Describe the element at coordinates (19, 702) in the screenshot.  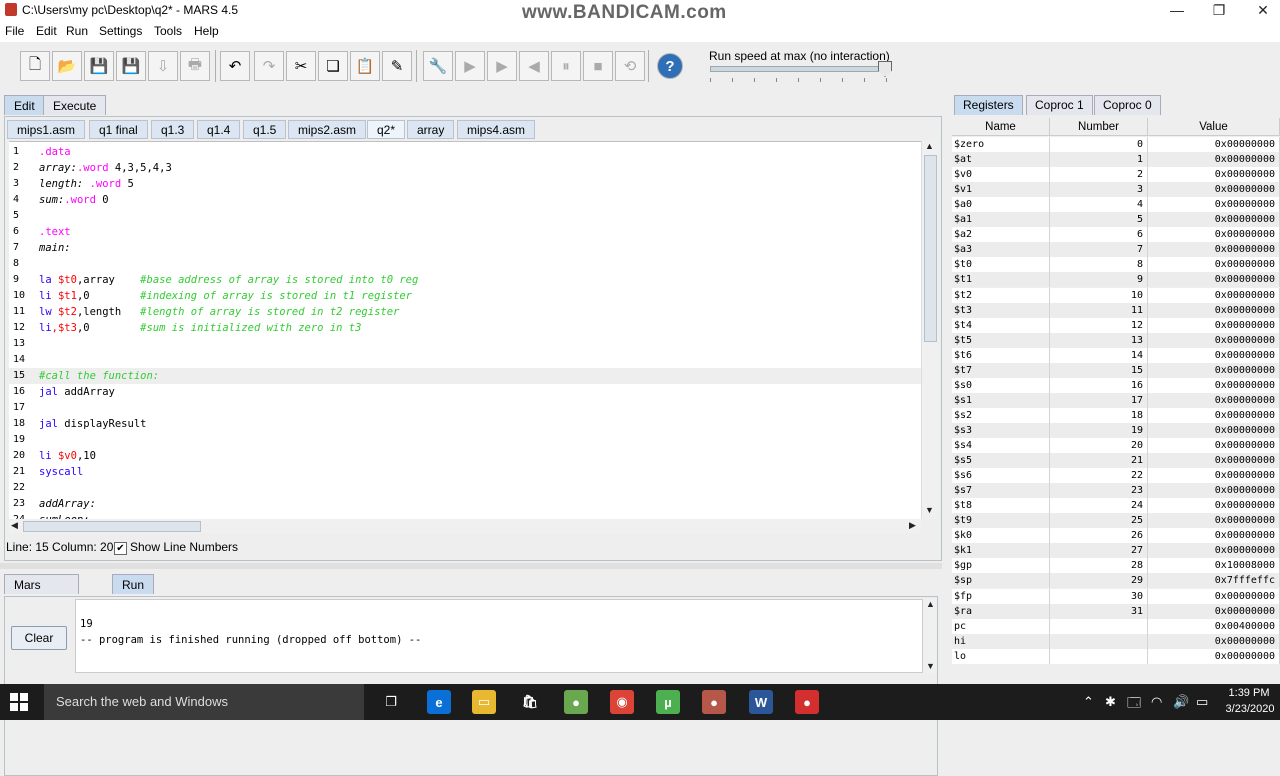
I see `windows-start-icon` at that location.